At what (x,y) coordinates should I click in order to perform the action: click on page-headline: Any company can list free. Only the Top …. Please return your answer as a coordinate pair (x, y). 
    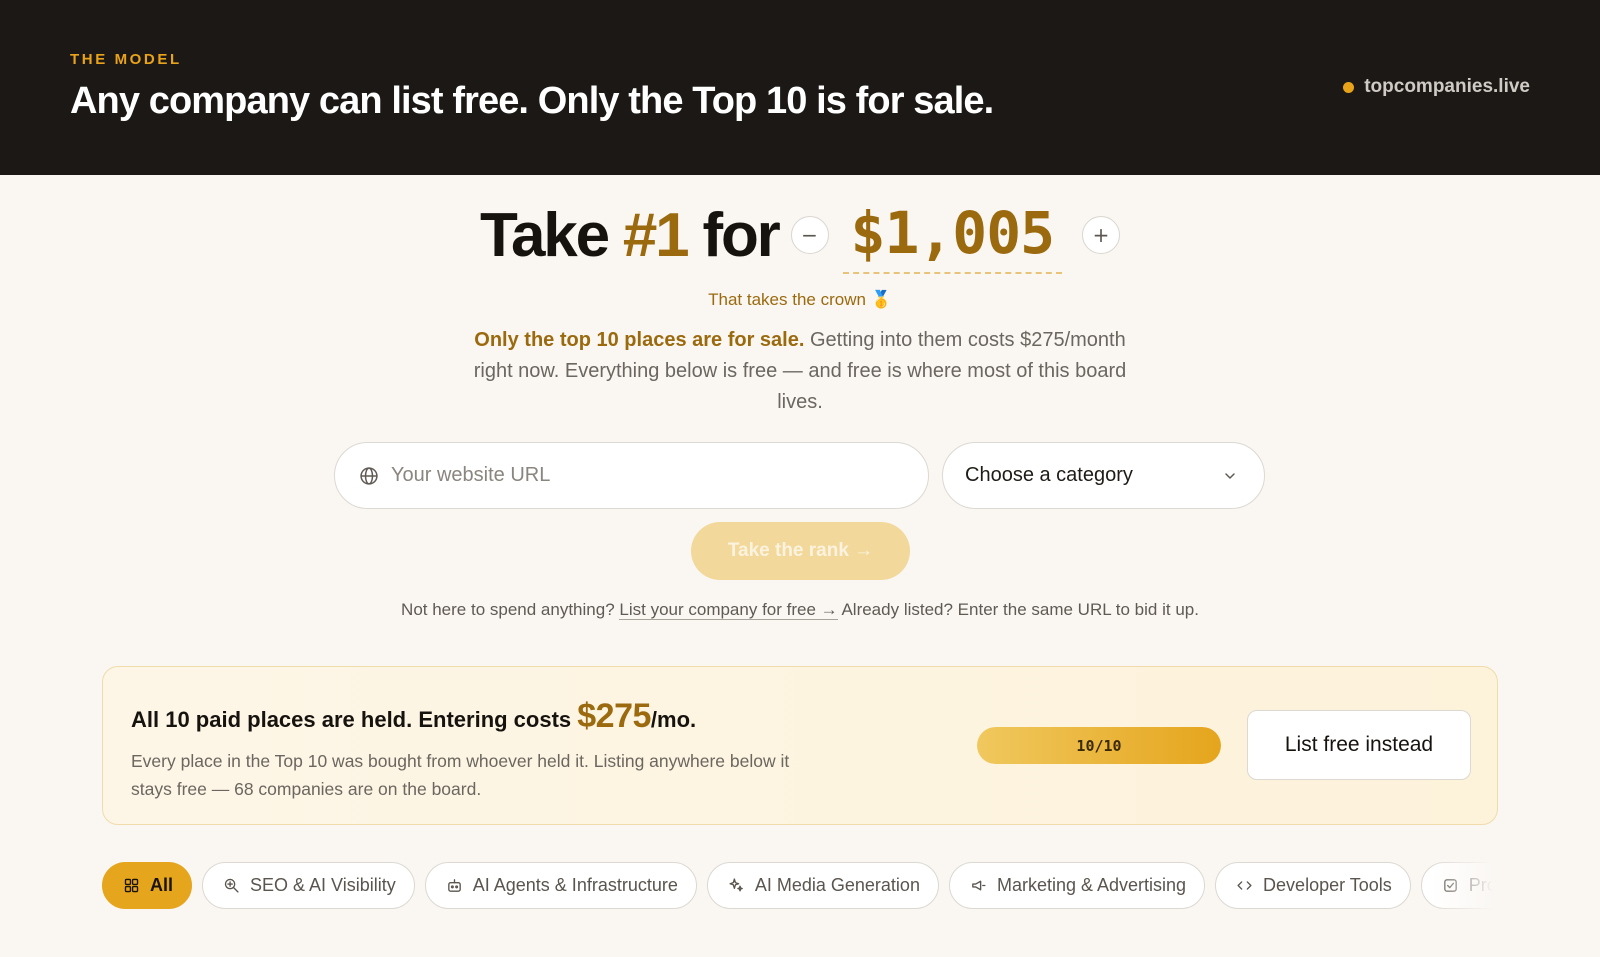
    Looking at the image, I should click on (532, 101).